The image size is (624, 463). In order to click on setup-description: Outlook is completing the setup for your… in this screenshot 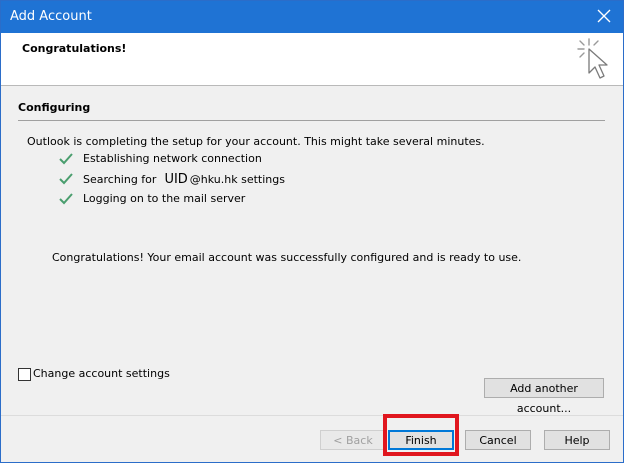, I will do `click(256, 141)`.